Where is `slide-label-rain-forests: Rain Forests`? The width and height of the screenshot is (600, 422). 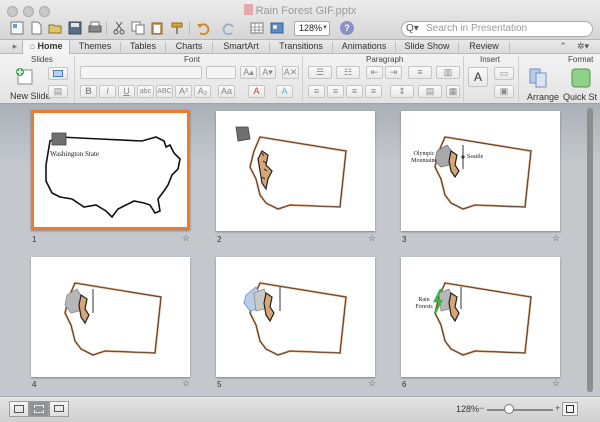 slide-label-rain-forests: Rain Forests is located at coordinates (424, 303).